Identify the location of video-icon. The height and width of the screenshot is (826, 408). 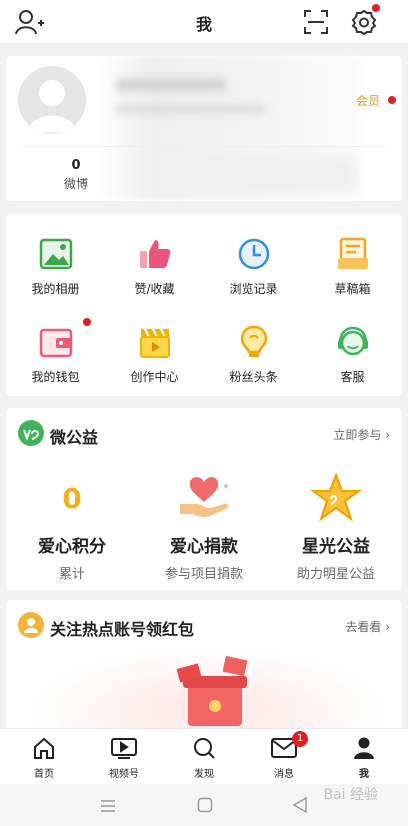
(124, 748).